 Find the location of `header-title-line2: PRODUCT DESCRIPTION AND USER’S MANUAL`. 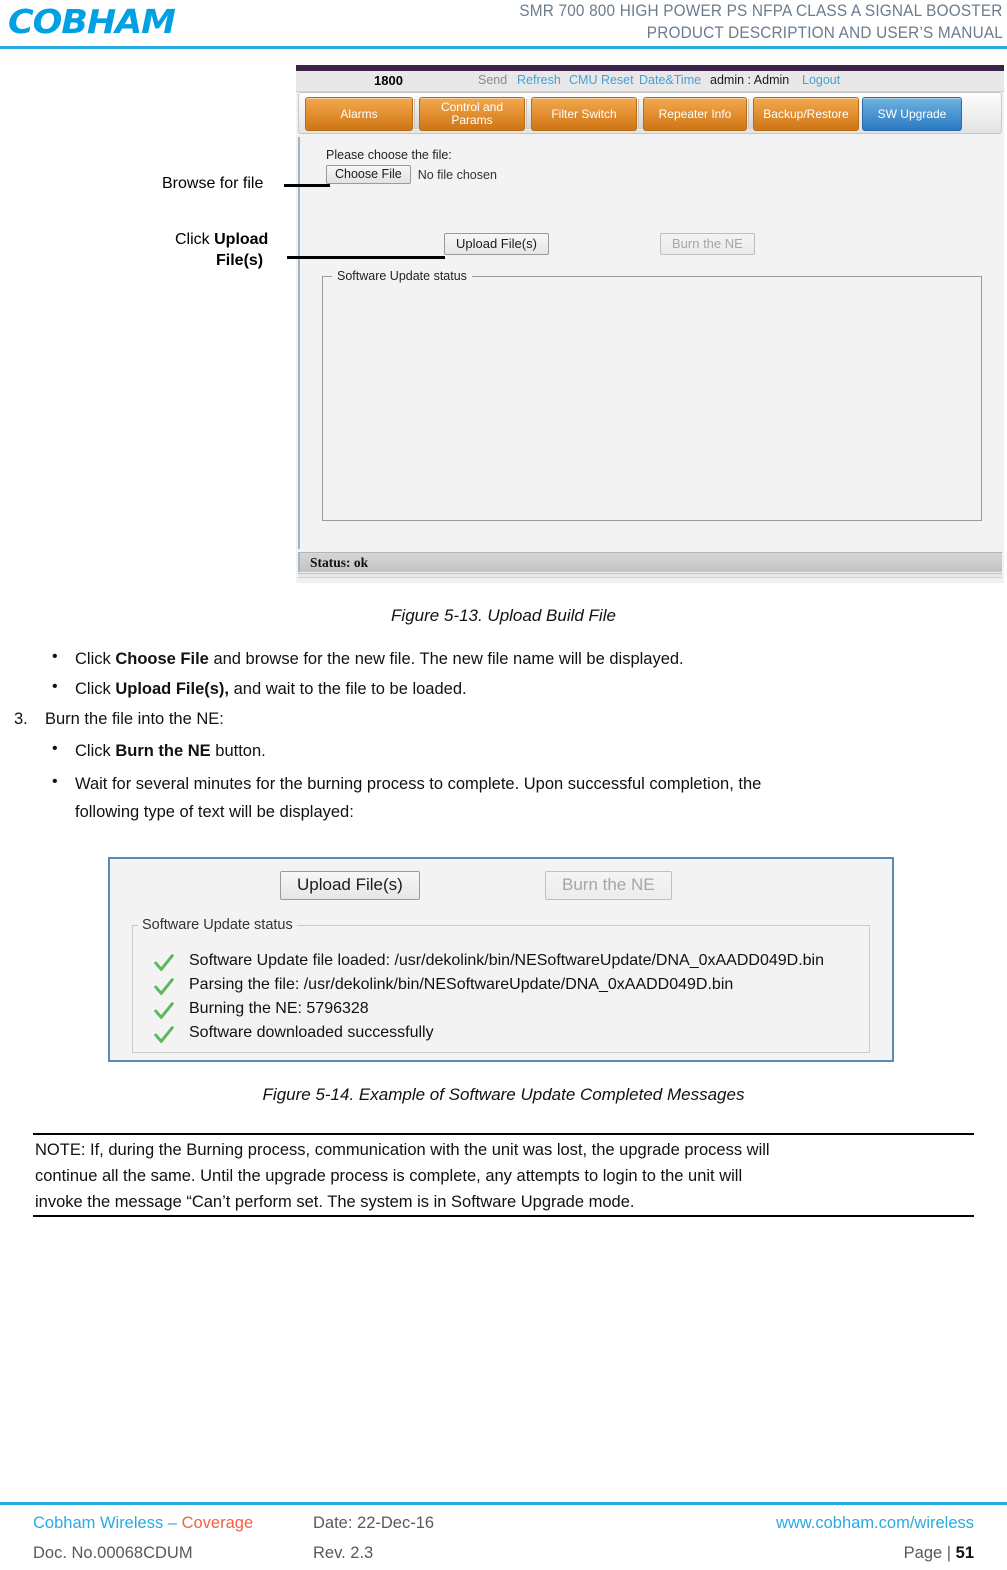

header-title-line2: PRODUCT DESCRIPTION AND USER’S MANUAL is located at coordinates (824, 33).